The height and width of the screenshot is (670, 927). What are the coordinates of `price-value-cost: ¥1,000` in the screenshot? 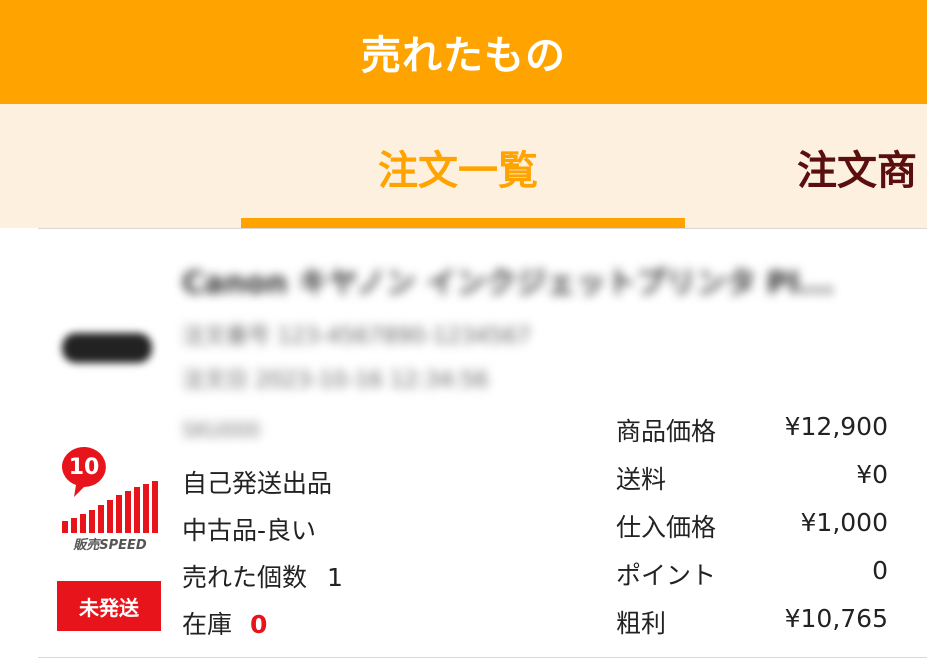 It's located at (844, 522).